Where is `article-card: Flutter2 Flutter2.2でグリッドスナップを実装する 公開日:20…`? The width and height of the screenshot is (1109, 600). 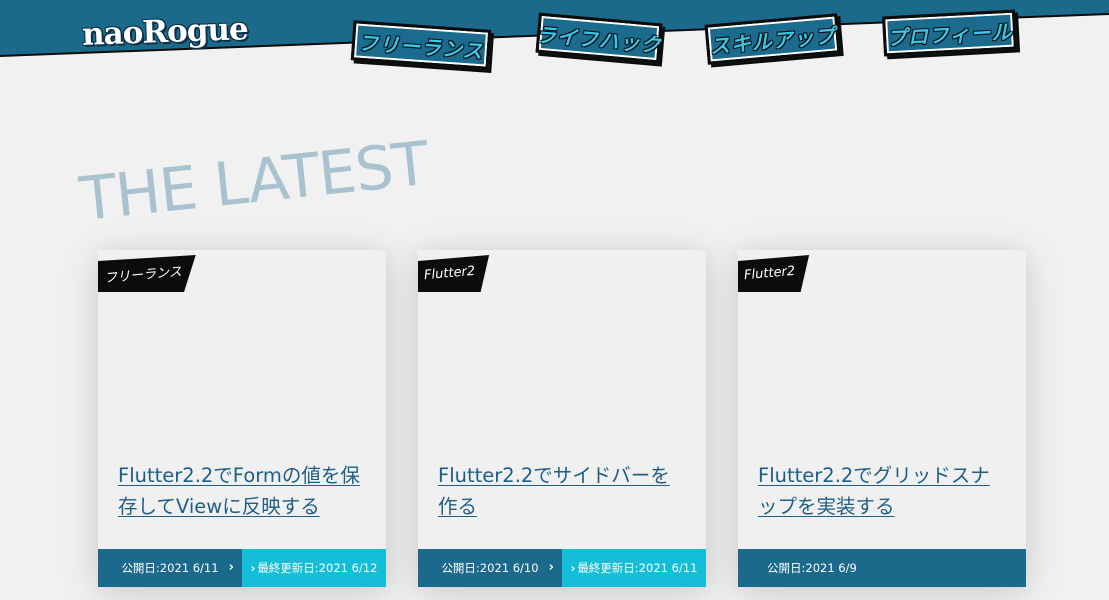
article-card: Flutter2 Flutter2.2でグリッドスナップを実装する 公開日:20… is located at coordinates (882, 418).